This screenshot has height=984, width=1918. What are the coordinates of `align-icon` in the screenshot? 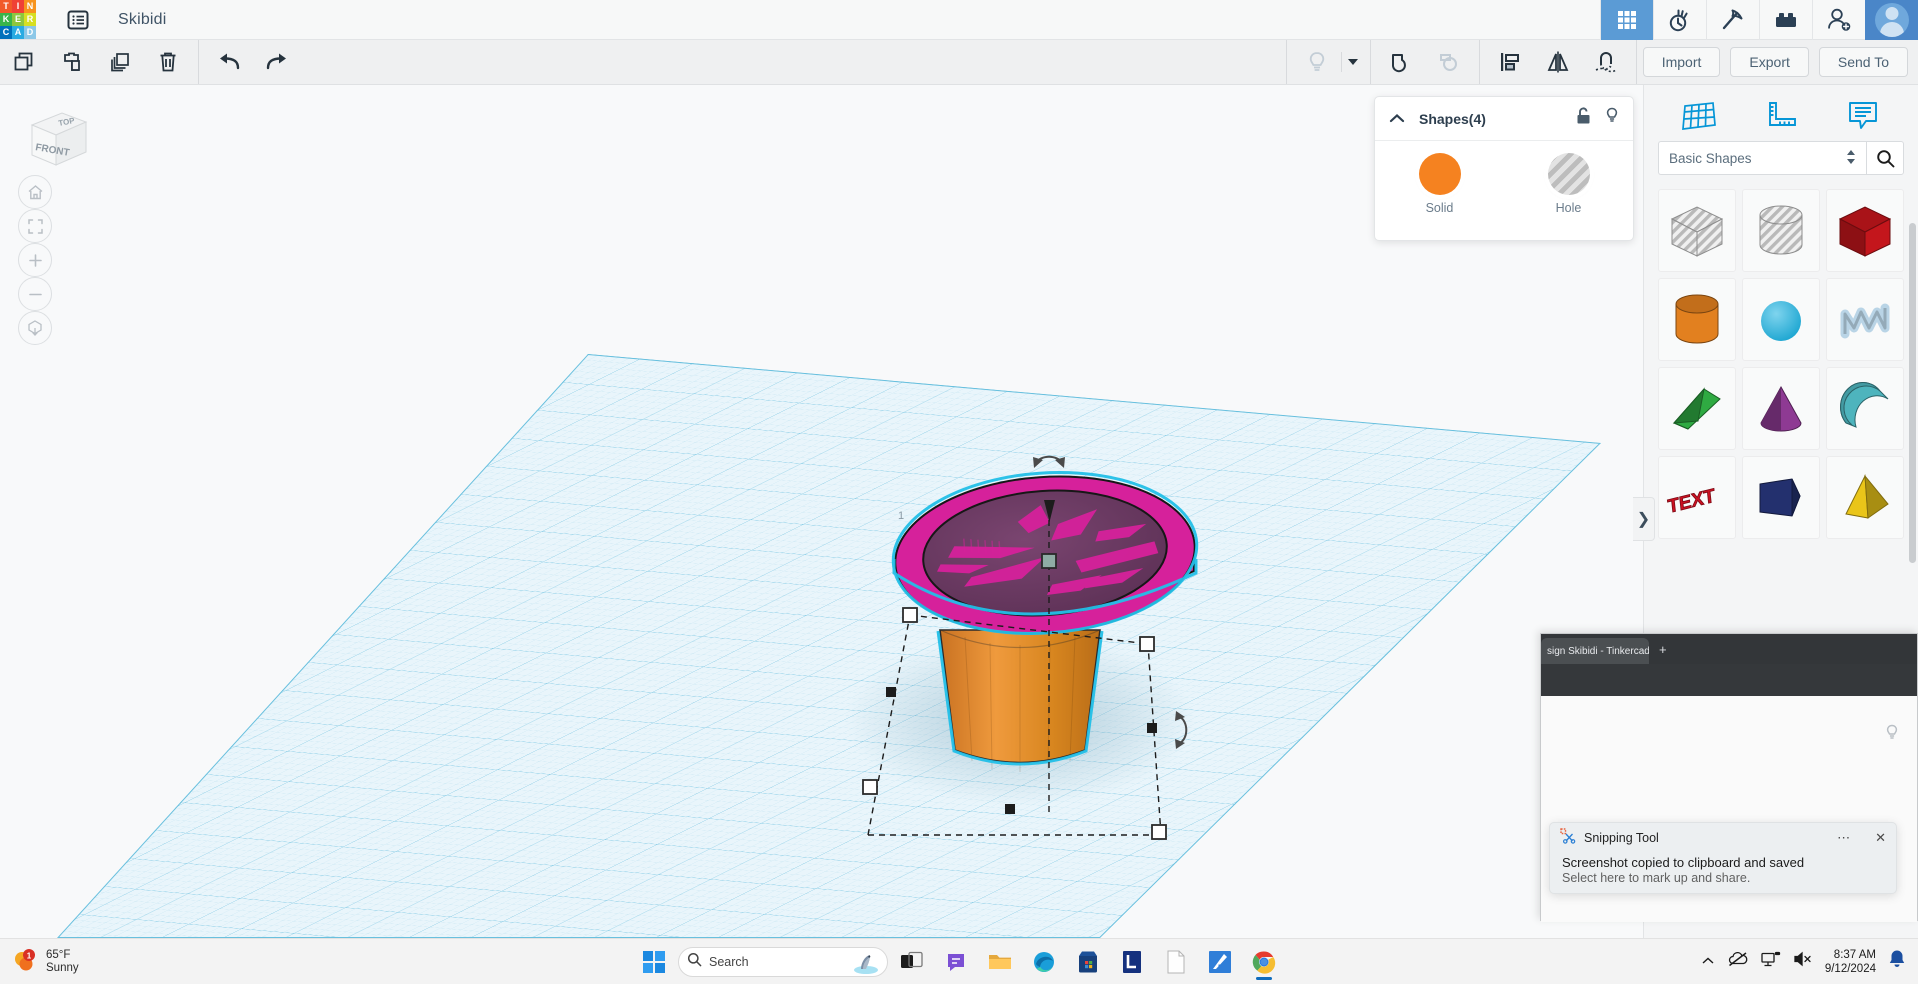 It's located at (1510, 62).